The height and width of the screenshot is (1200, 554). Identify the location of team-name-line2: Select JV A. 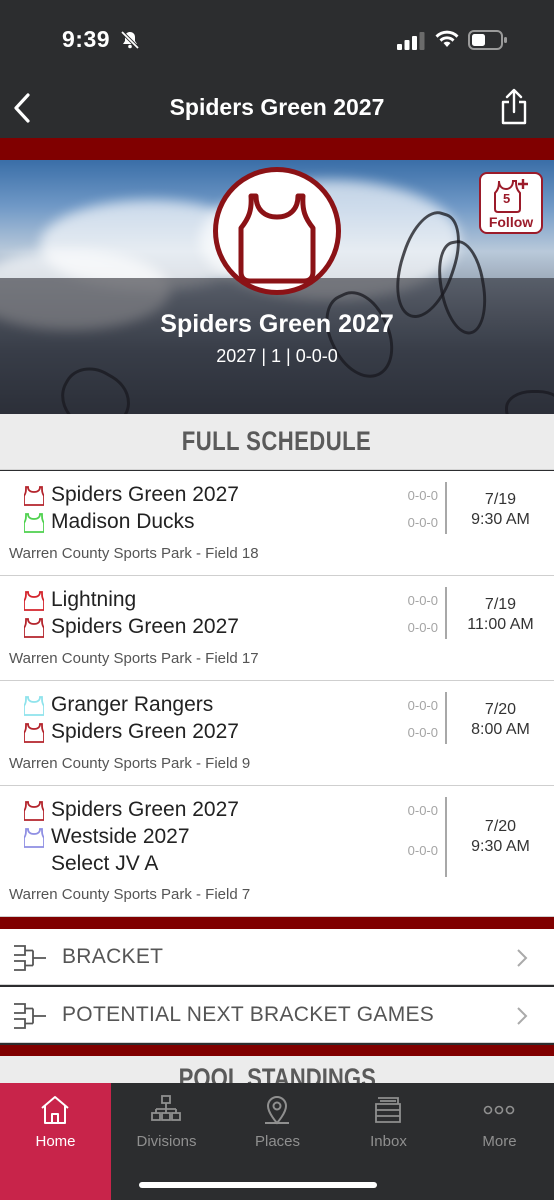
(105, 863).